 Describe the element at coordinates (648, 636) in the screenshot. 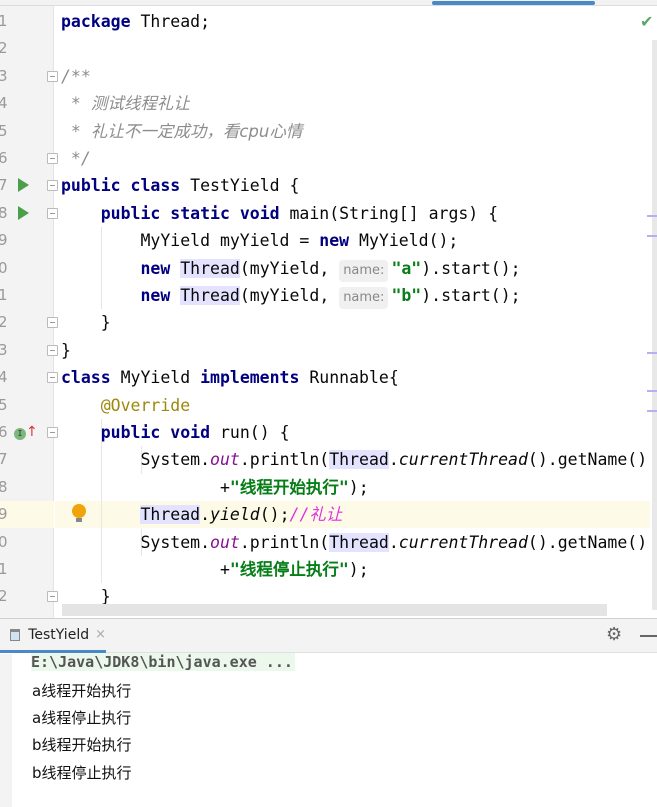

I see `minimize-icon` at that location.